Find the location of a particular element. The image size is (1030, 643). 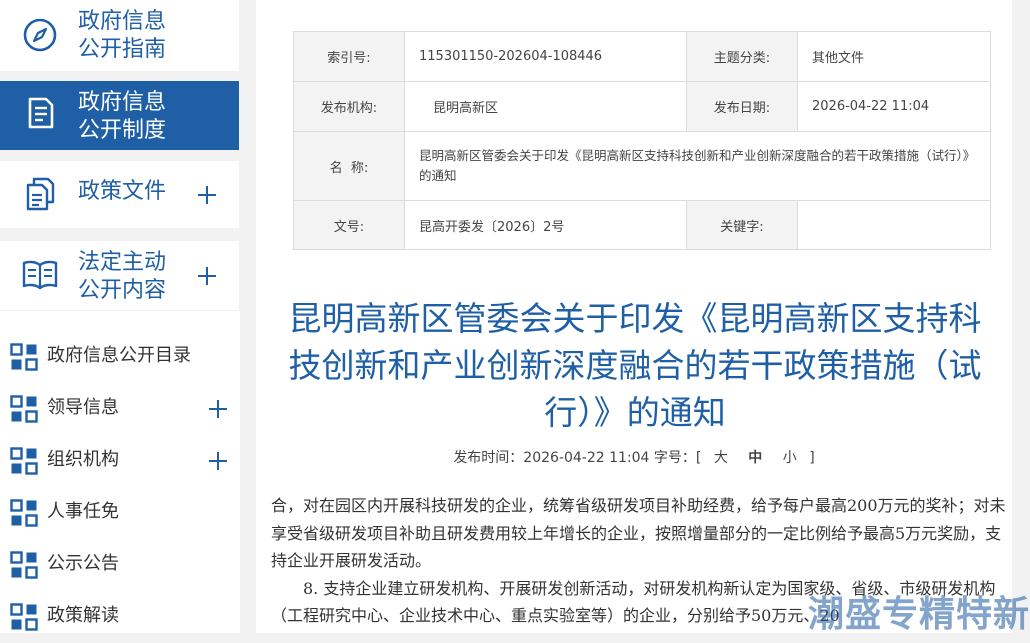

sidebar-item-label: 人事任免 is located at coordinates (83, 511).